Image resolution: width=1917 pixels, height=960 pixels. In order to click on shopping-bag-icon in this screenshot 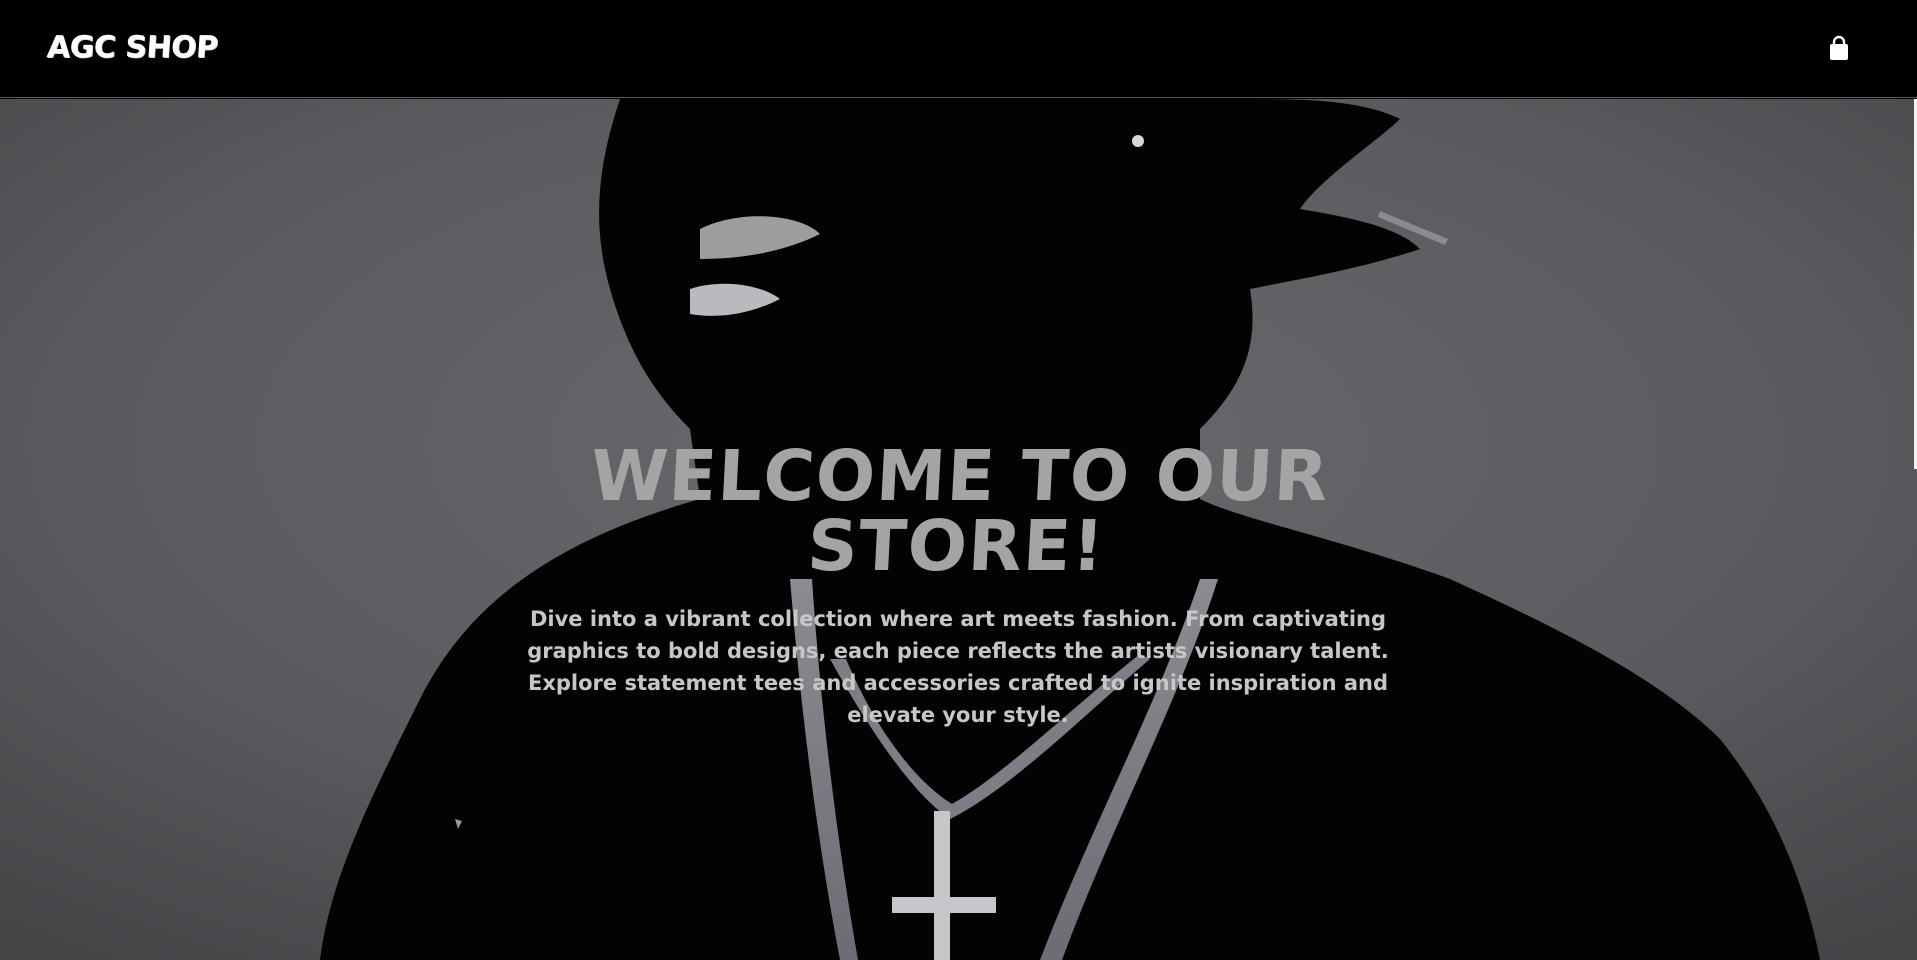, I will do `click(1839, 47)`.